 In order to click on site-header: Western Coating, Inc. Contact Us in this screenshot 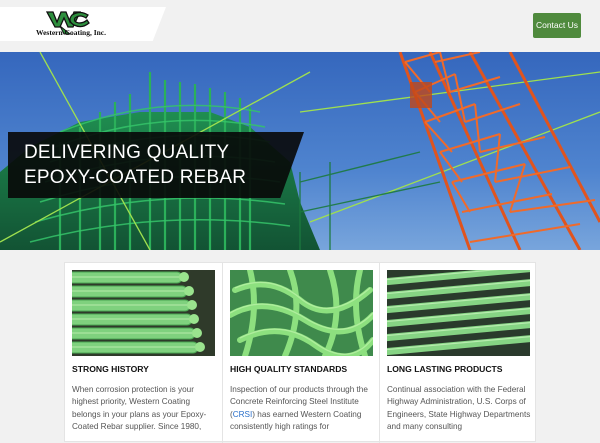, I will do `click(300, 26)`.